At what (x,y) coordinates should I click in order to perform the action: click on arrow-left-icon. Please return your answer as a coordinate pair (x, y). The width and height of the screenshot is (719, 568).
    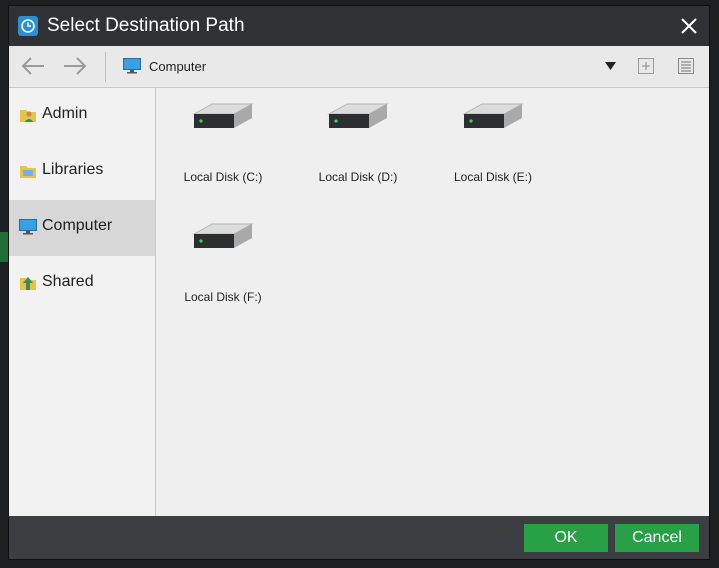
    Looking at the image, I should click on (32, 66).